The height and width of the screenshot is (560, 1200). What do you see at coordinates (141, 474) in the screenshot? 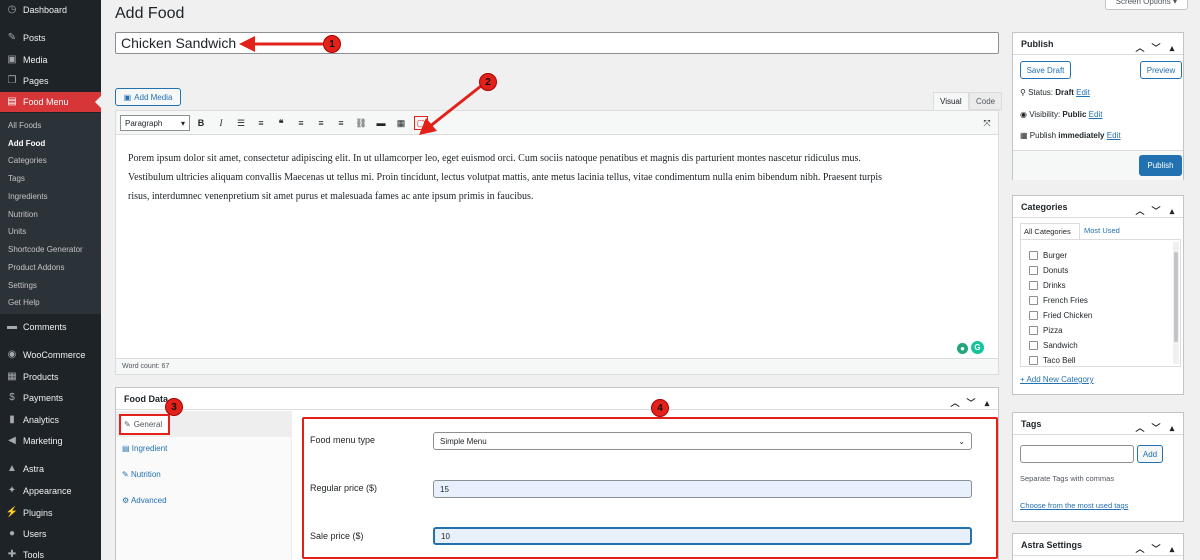
I see `tab-nutrition: ✎ Nutrition` at bounding box center [141, 474].